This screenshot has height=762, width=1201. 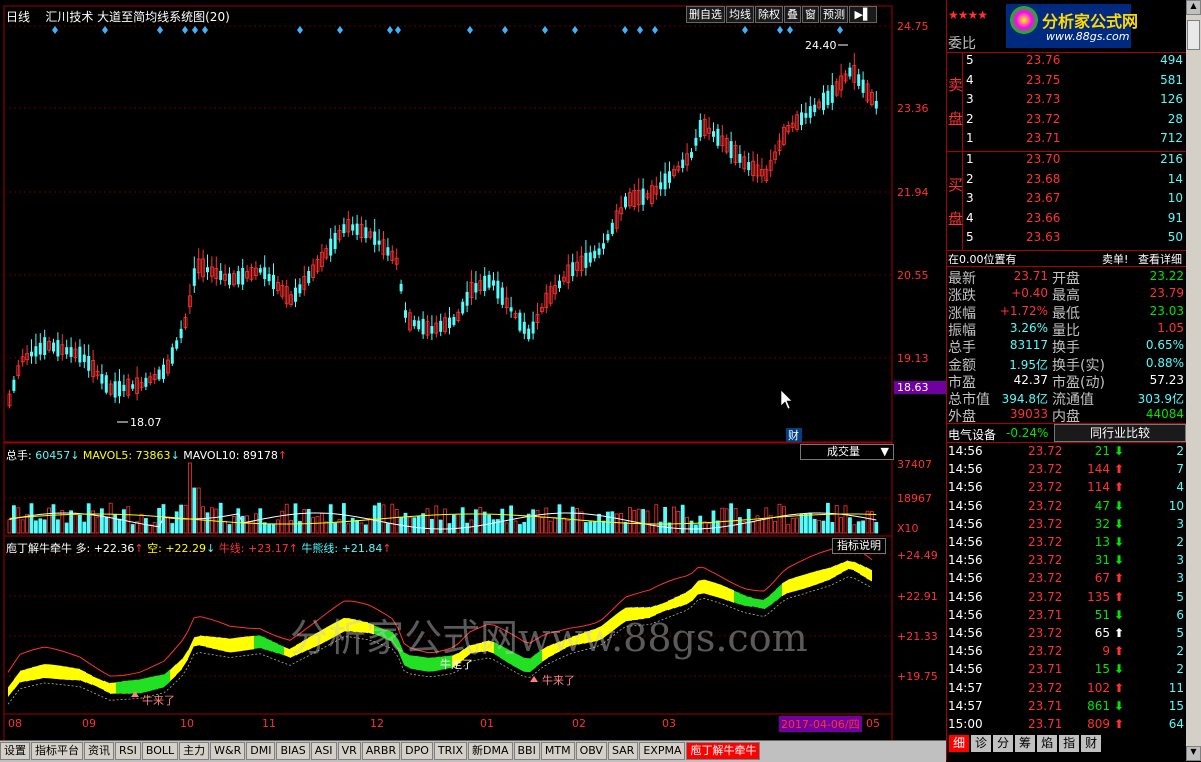 I want to click on detail-link: 查看详细, so click(x=1160, y=259).